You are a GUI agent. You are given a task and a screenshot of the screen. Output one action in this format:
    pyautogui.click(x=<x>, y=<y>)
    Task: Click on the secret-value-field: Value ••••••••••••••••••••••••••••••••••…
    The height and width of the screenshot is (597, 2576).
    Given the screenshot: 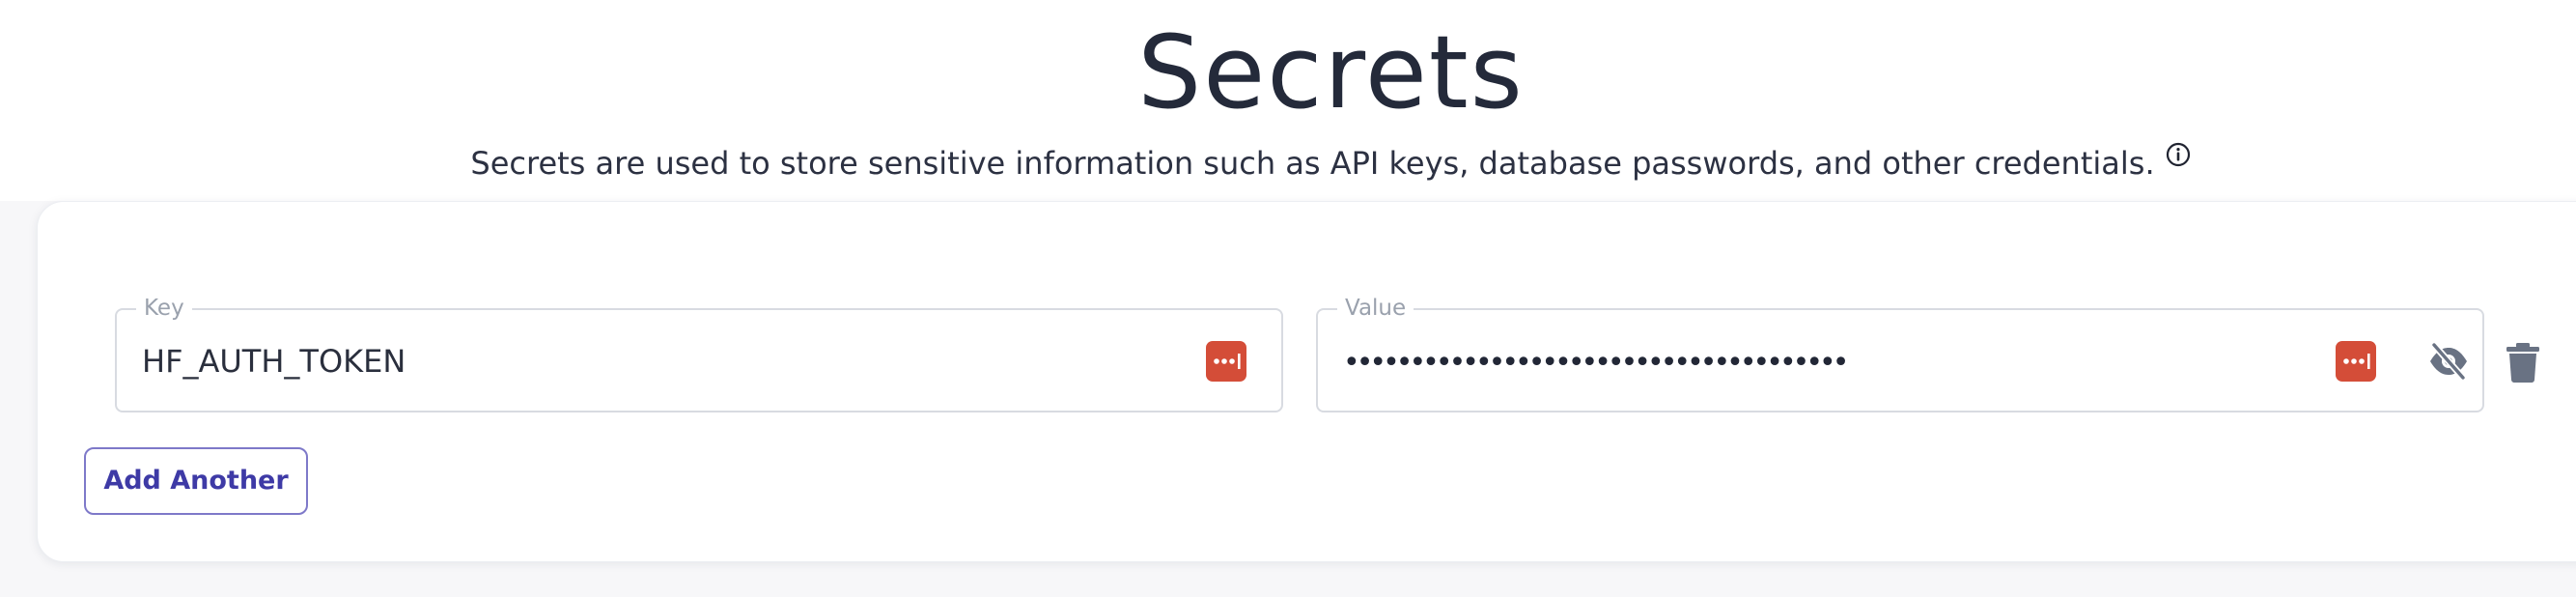 What is the action you would take?
    pyautogui.click(x=1900, y=353)
    